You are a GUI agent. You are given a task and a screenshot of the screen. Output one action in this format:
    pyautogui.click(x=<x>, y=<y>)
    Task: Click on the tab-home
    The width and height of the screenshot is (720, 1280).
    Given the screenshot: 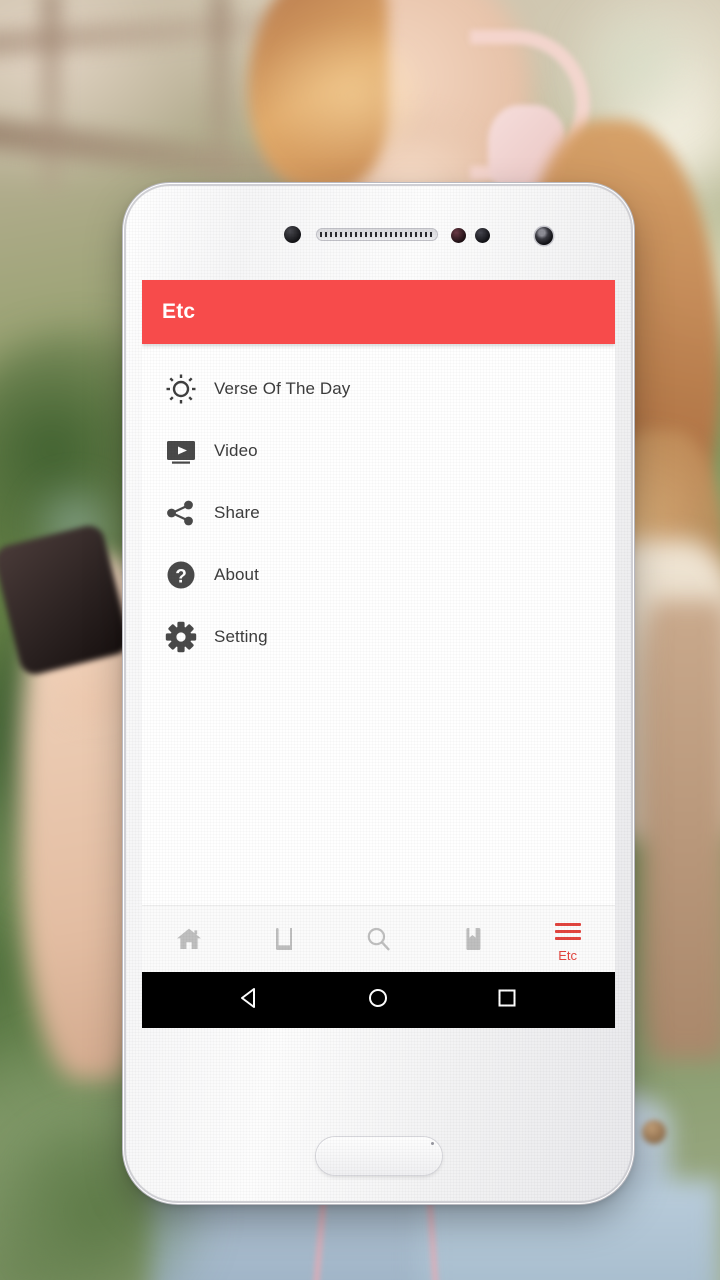 What is the action you would take?
    pyautogui.click(x=189, y=939)
    